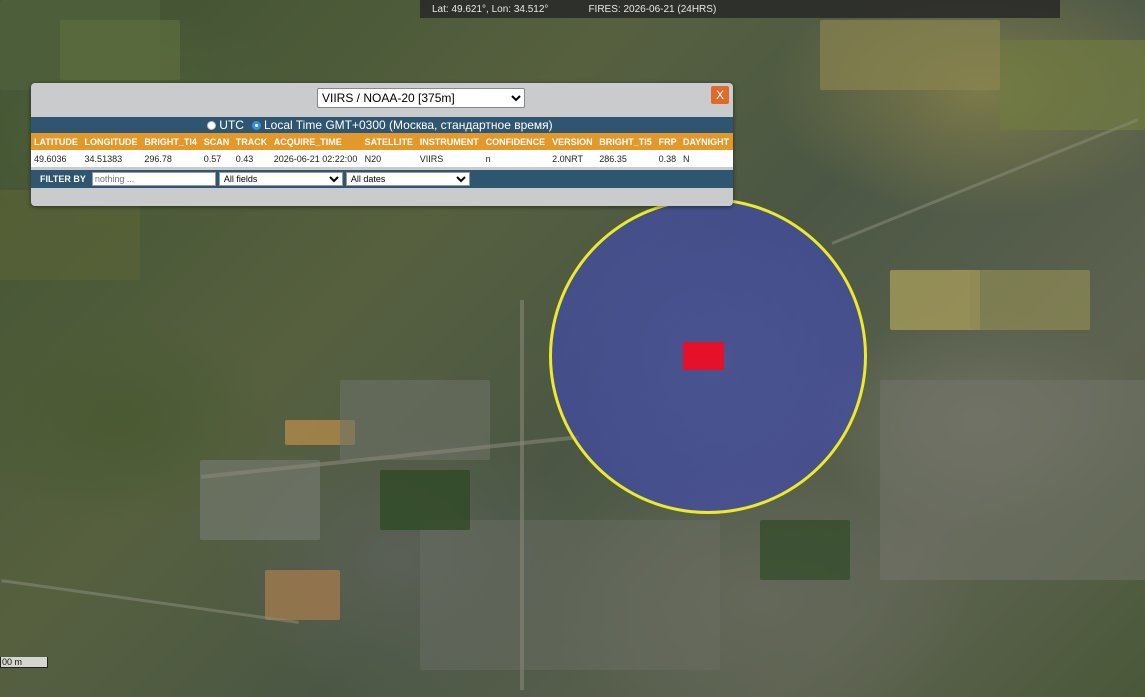 This screenshot has height=697, width=1145. I want to click on table-cell: 296.78, so click(171, 158).